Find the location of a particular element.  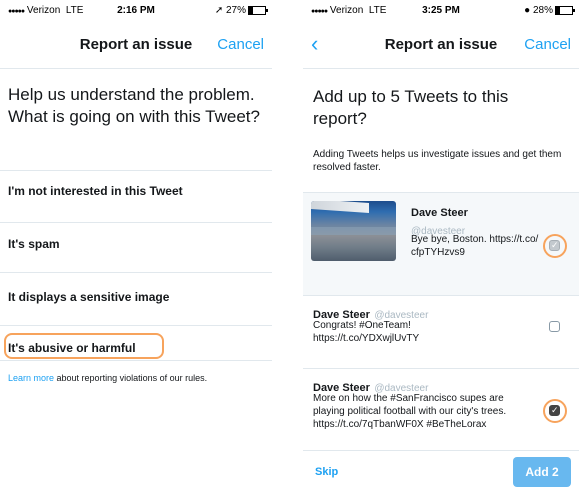

tweet-checkbox is located at coordinates (554, 326).